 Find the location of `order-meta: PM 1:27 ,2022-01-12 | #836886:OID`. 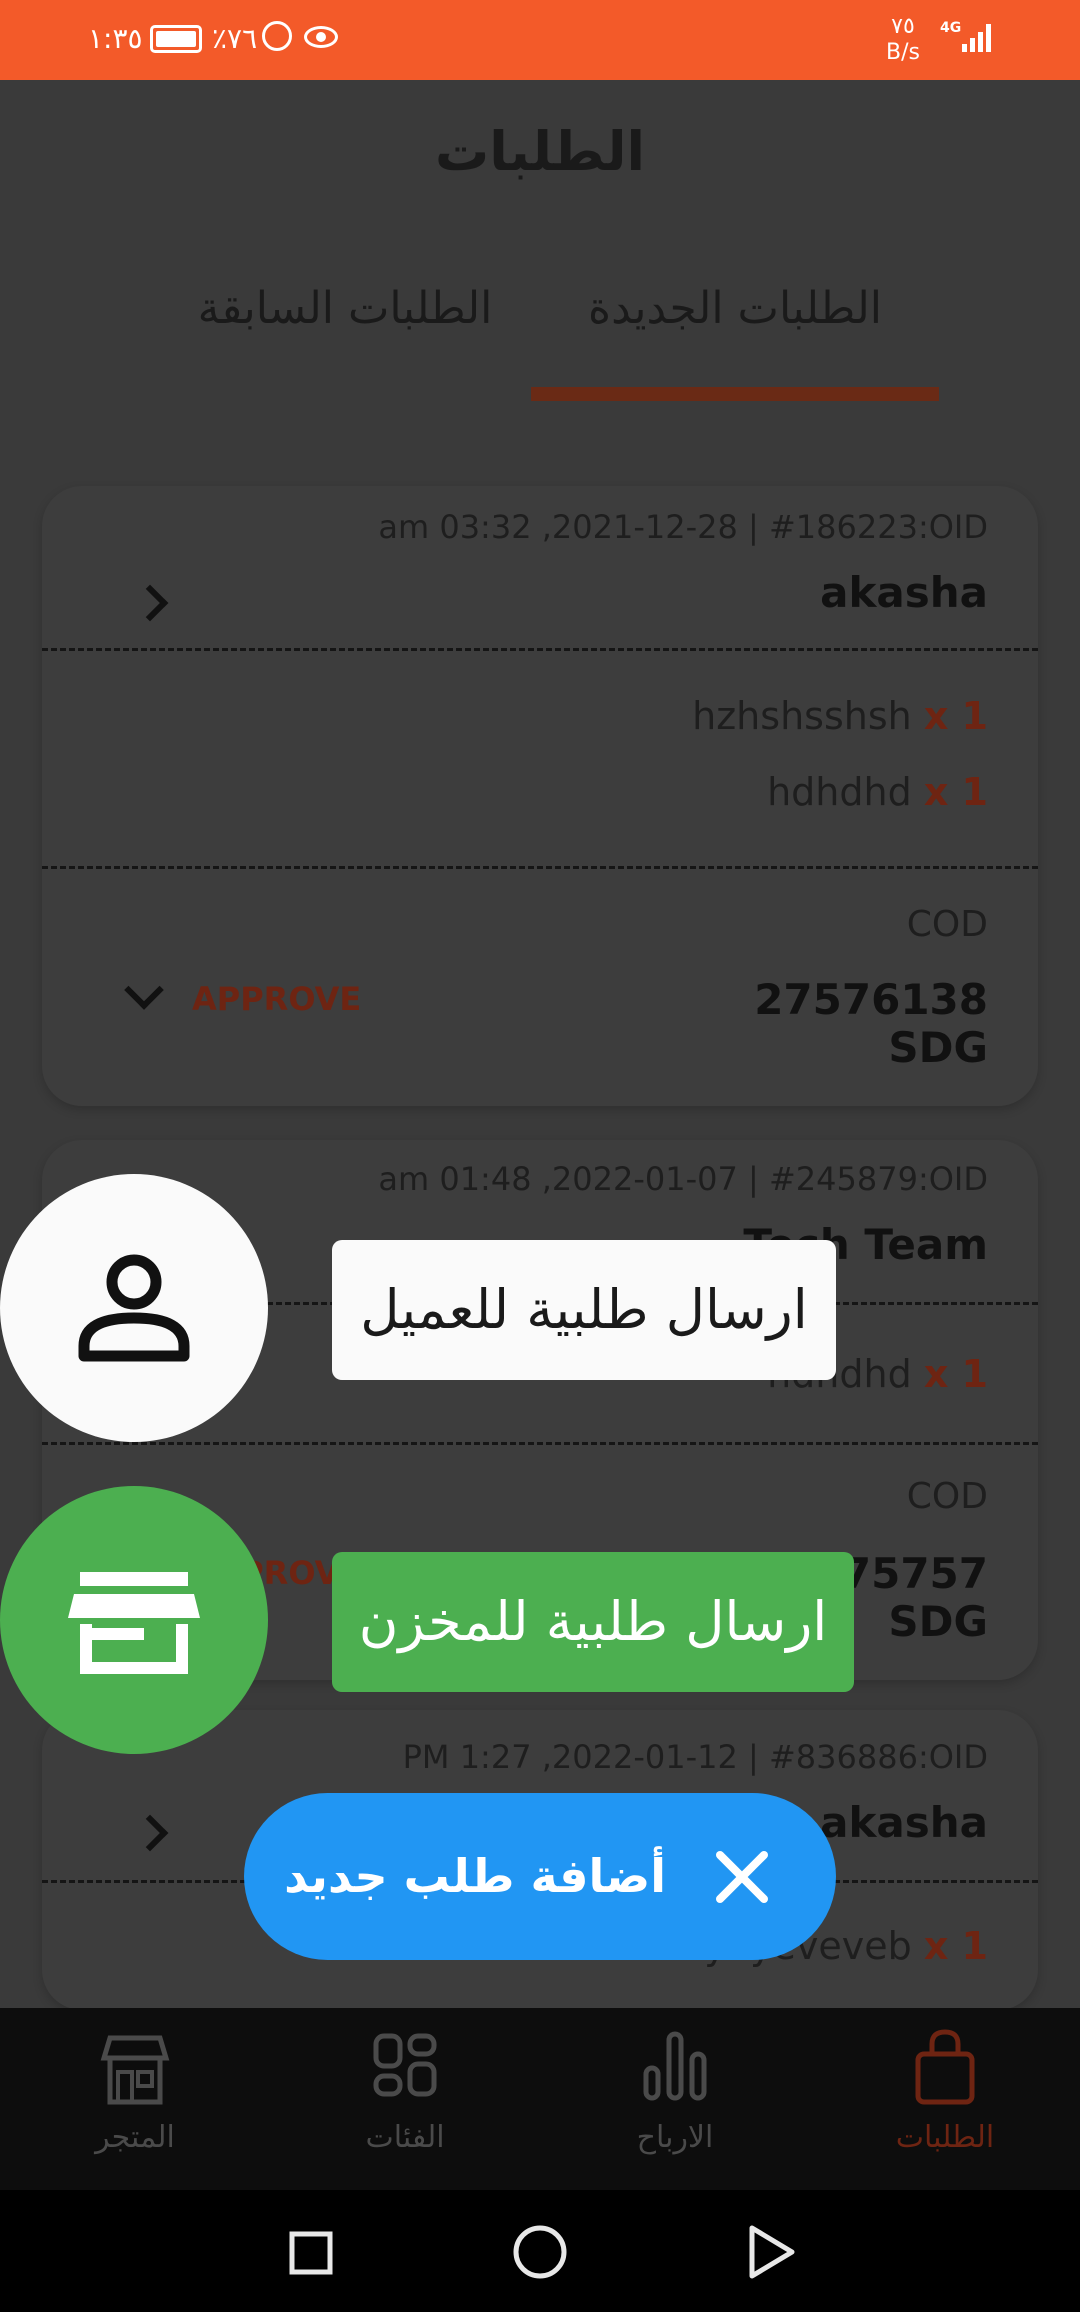

order-meta: PM 1:27 ,2022-01-12 | #836886:OID is located at coordinates (695, 1757).